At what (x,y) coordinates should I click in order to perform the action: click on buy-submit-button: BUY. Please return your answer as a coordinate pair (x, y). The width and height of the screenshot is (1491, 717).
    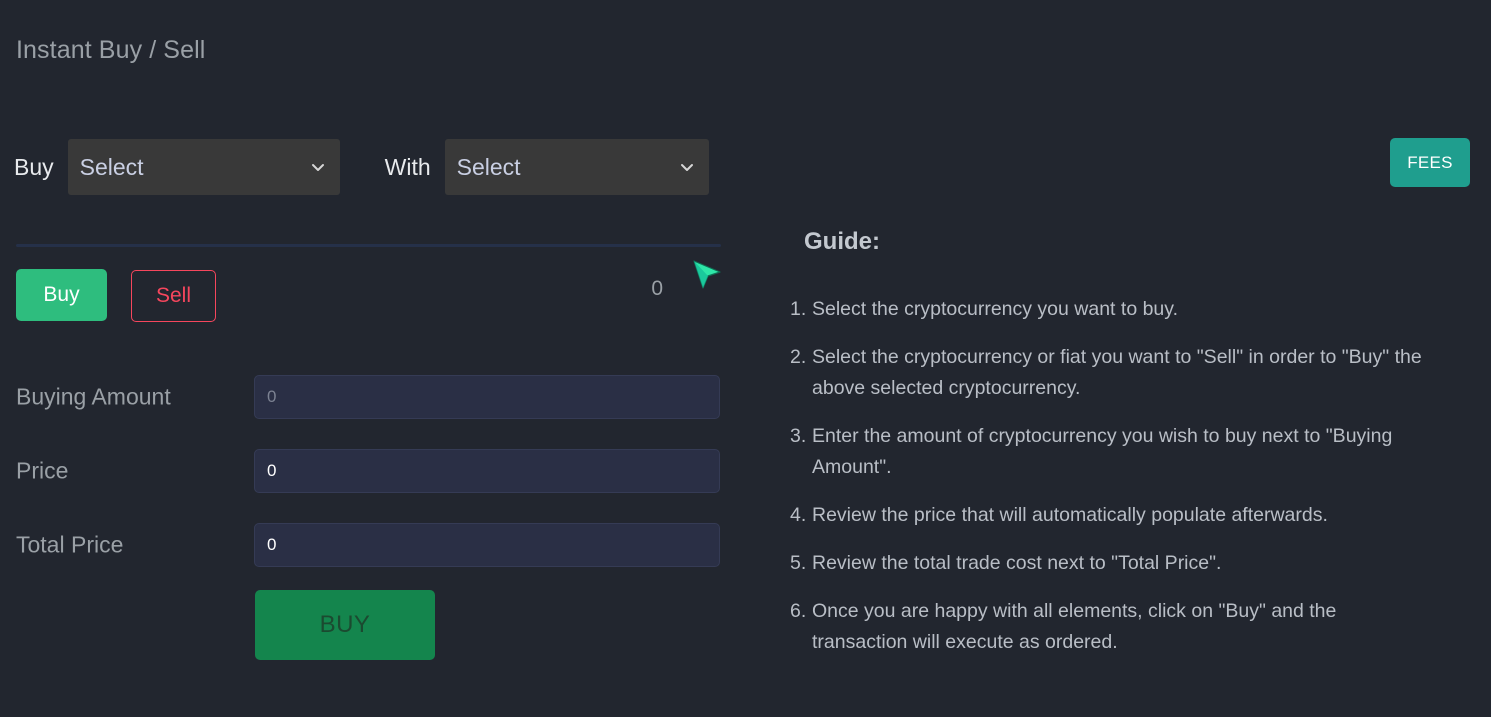
    Looking at the image, I should click on (345, 625).